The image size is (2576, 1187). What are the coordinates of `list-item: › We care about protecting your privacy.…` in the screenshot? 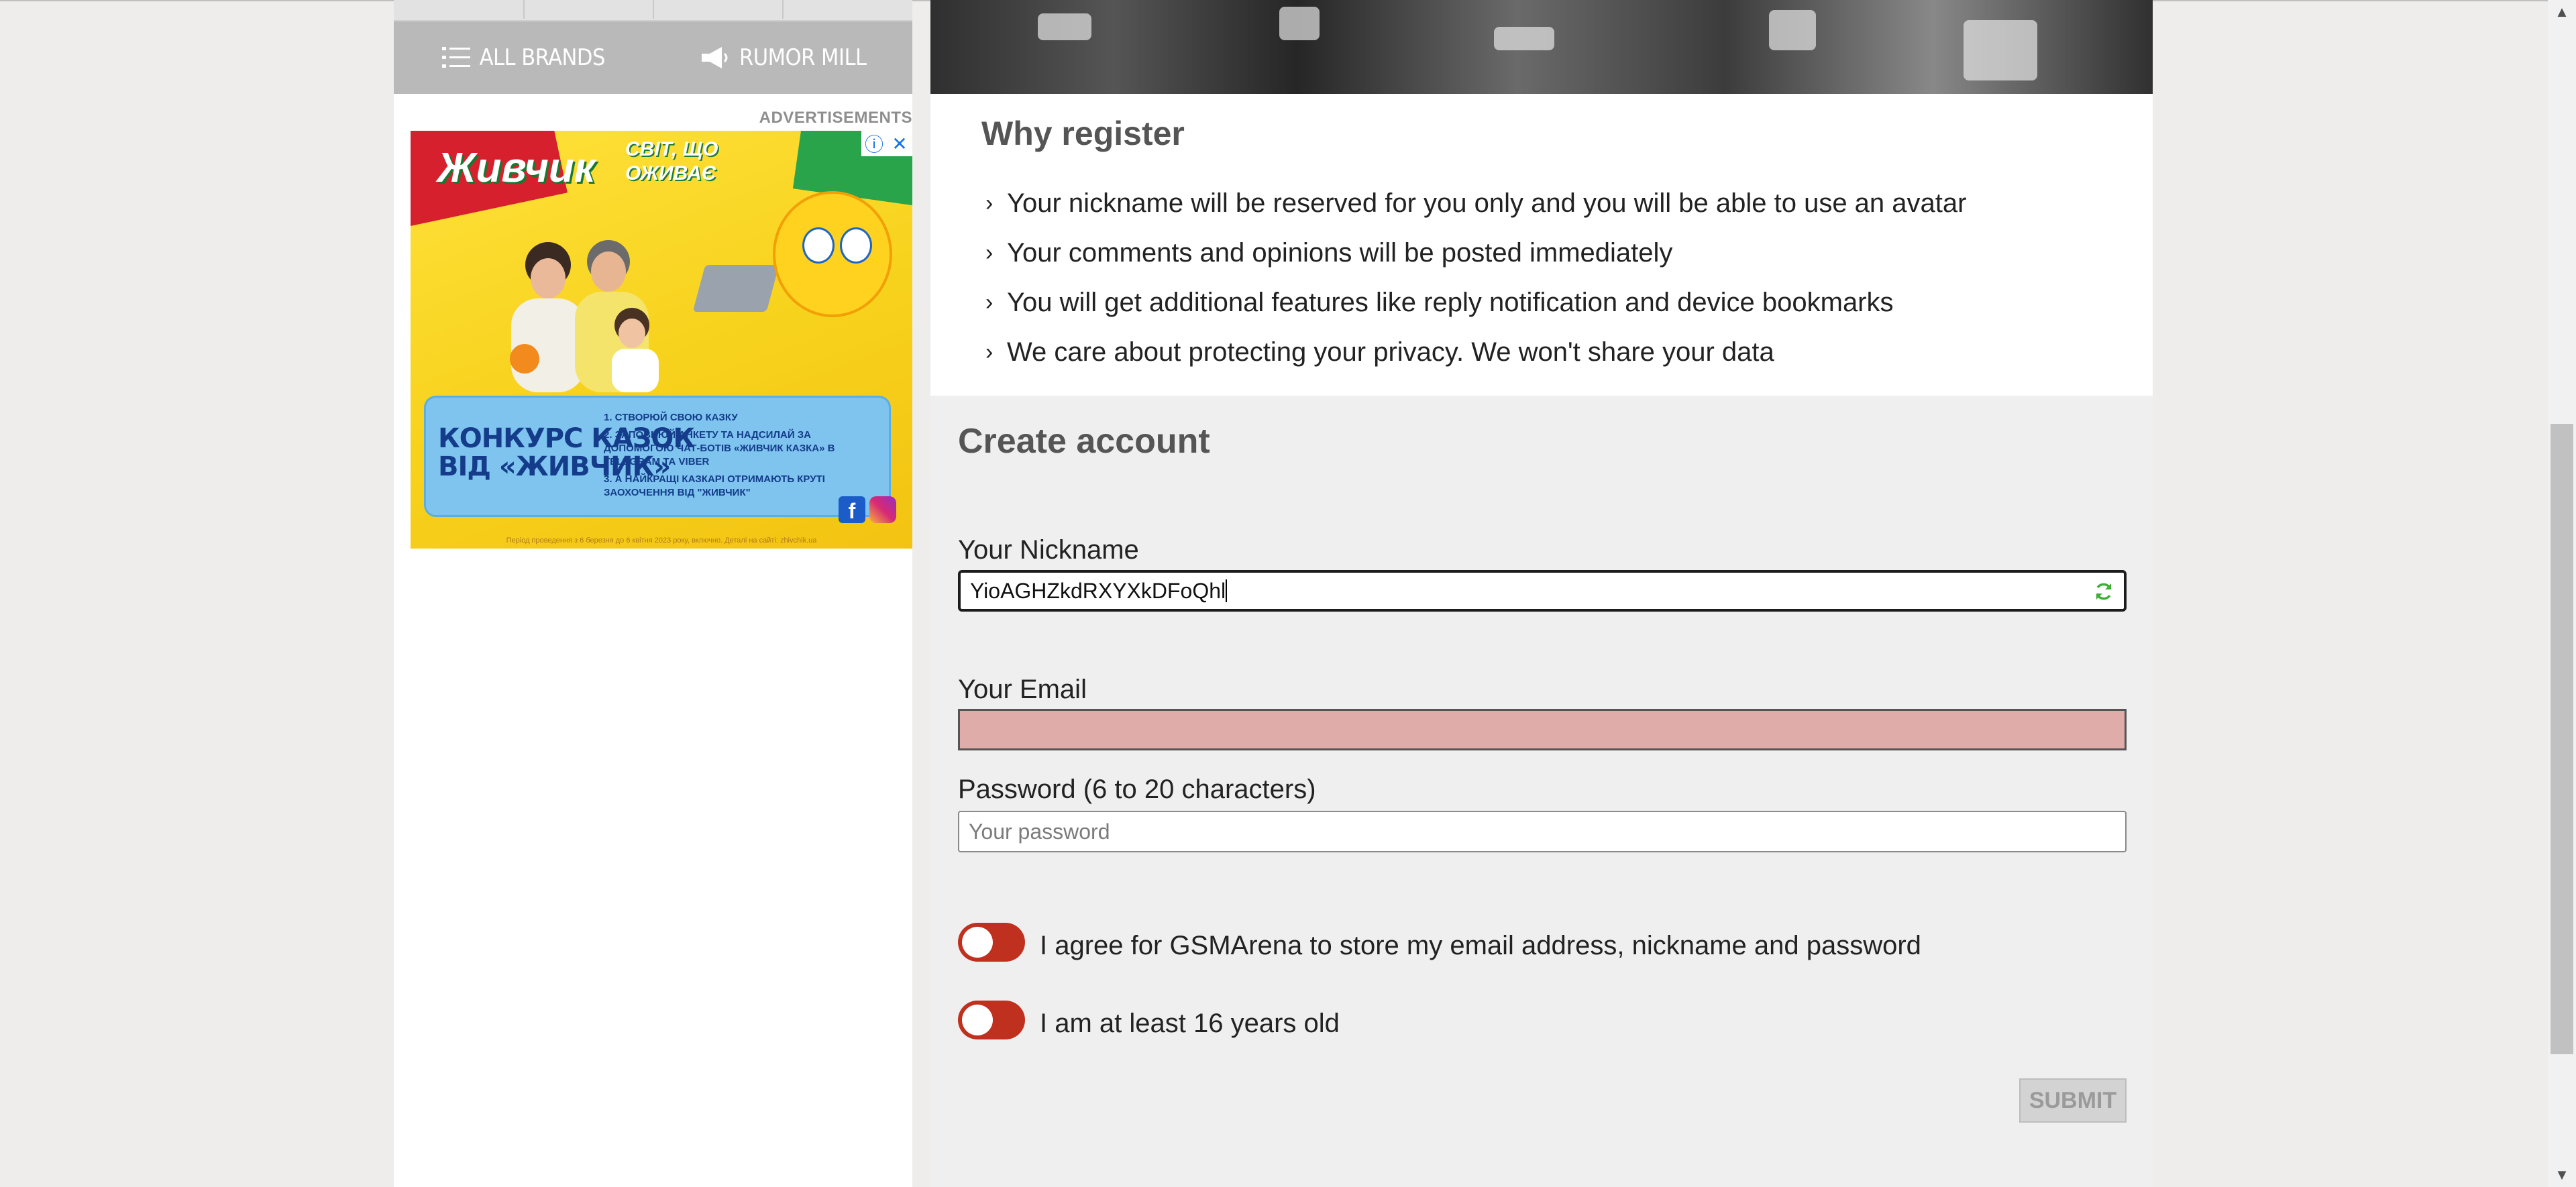 It's located at (1379, 352).